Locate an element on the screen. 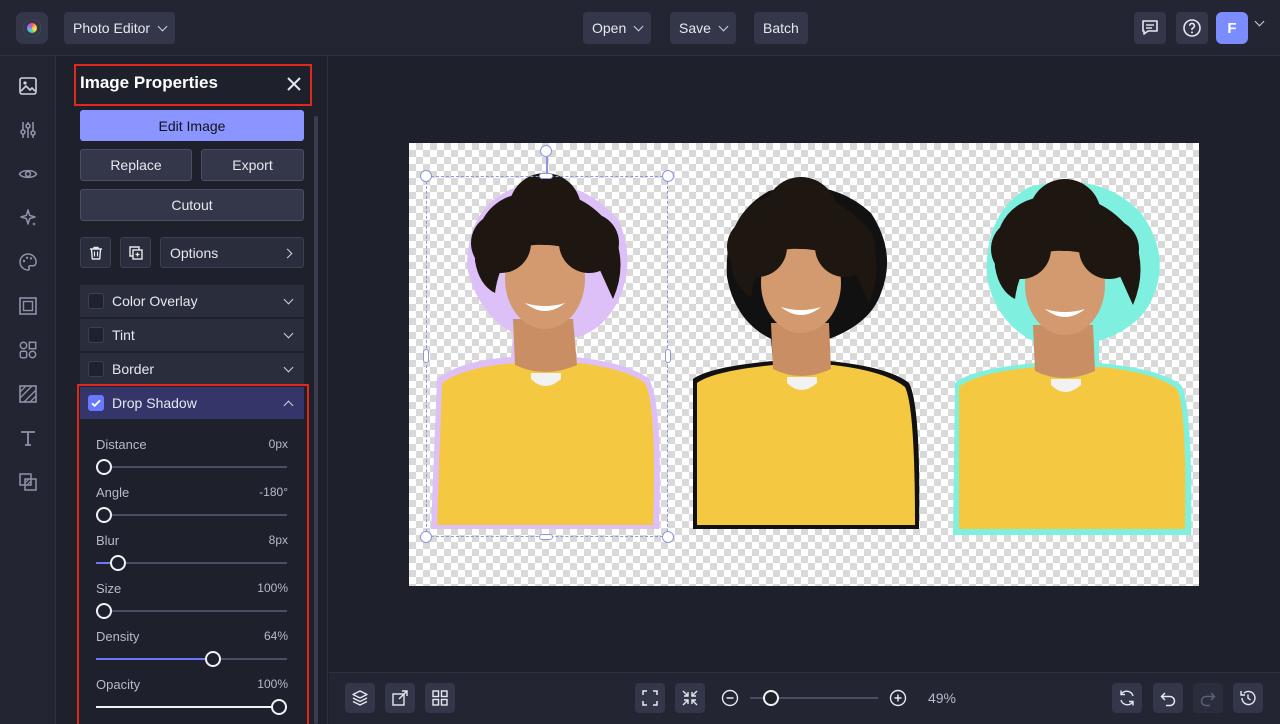 The image size is (1280, 724). shapes-icon is located at coordinates (28, 350).